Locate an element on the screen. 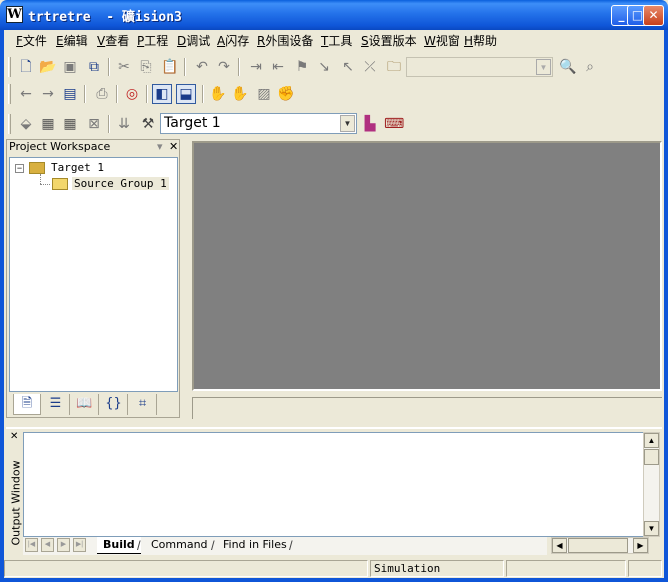  app-icon: W is located at coordinates (14, 14).